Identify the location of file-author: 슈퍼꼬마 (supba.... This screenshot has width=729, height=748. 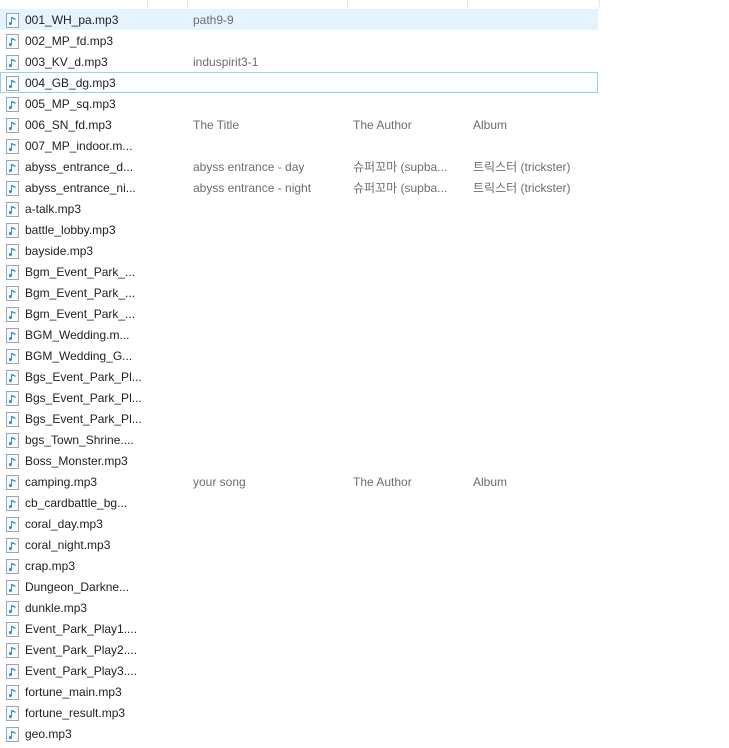
(400, 167).